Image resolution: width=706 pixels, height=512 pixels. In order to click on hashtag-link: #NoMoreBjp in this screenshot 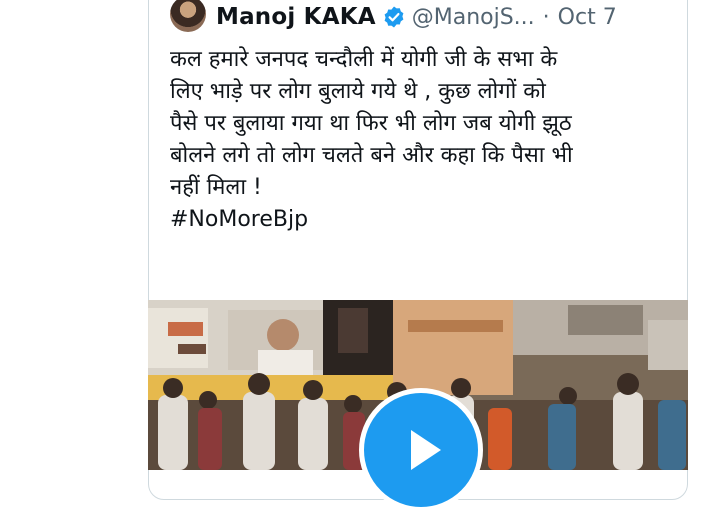, I will do `click(422, 220)`.